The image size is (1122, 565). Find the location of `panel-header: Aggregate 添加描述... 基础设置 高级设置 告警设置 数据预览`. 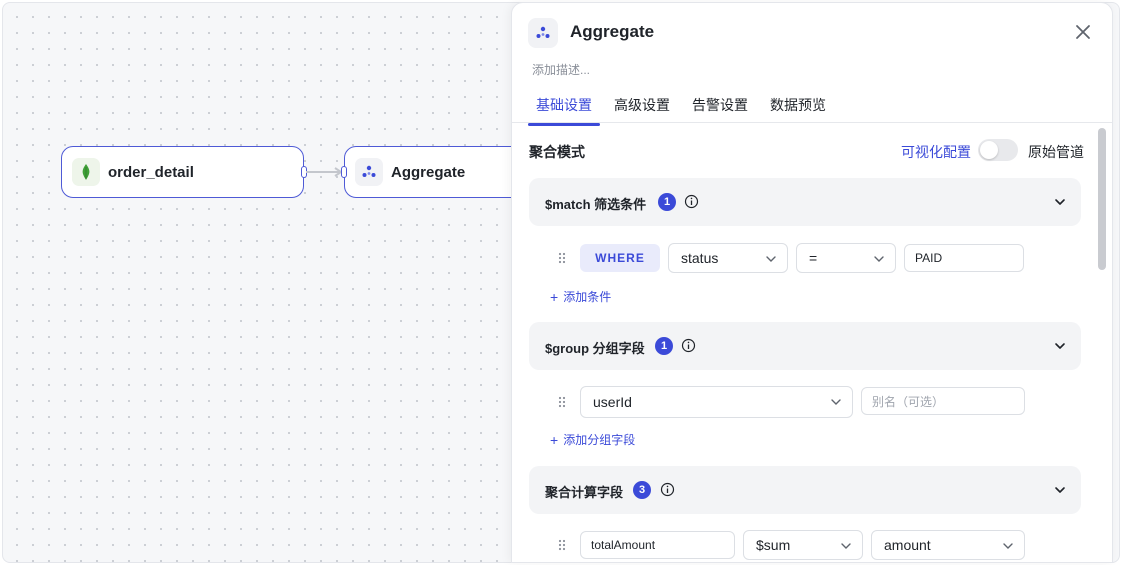

panel-header: Aggregate 添加描述... 基础设置 高级设置 告警设置 数据预览 is located at coordinates (812, 64).